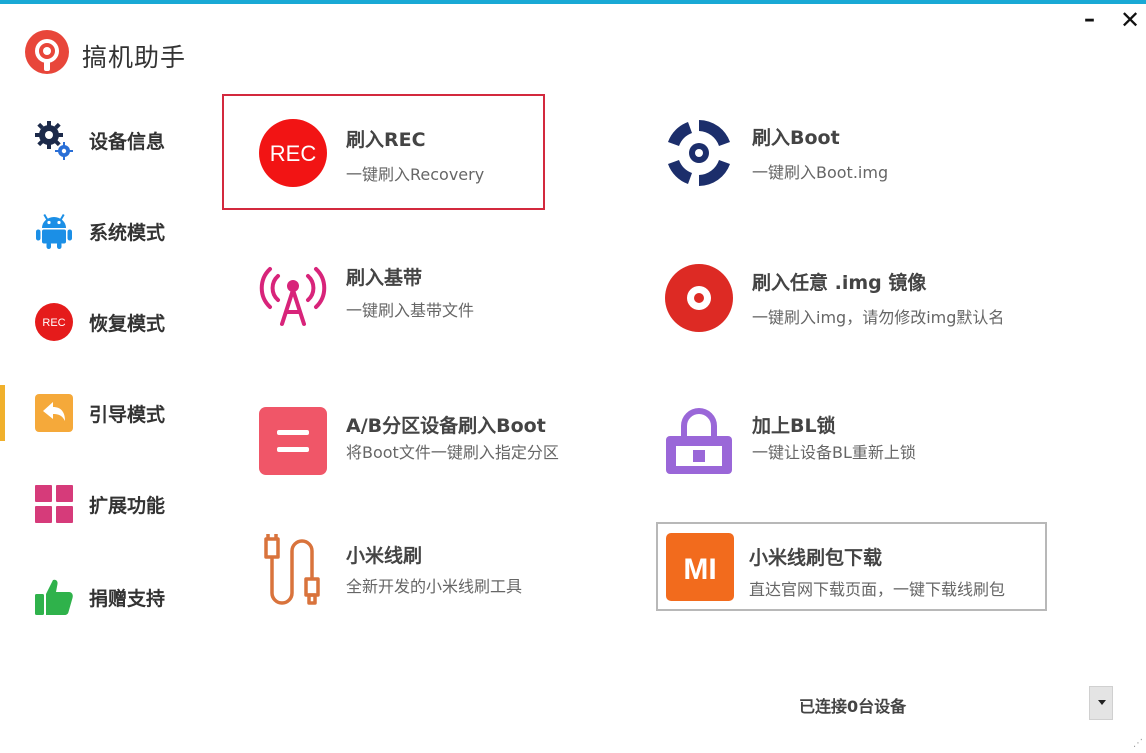 This screenshot has height=753, width=1146. What do you see at coordinates (417, 440) in the screenshot?
I see `card-ab-partition-boot: A/B分区设备刷入Boot 将Boot文件一键刷入指定分区` at bounding box center [417, 440].